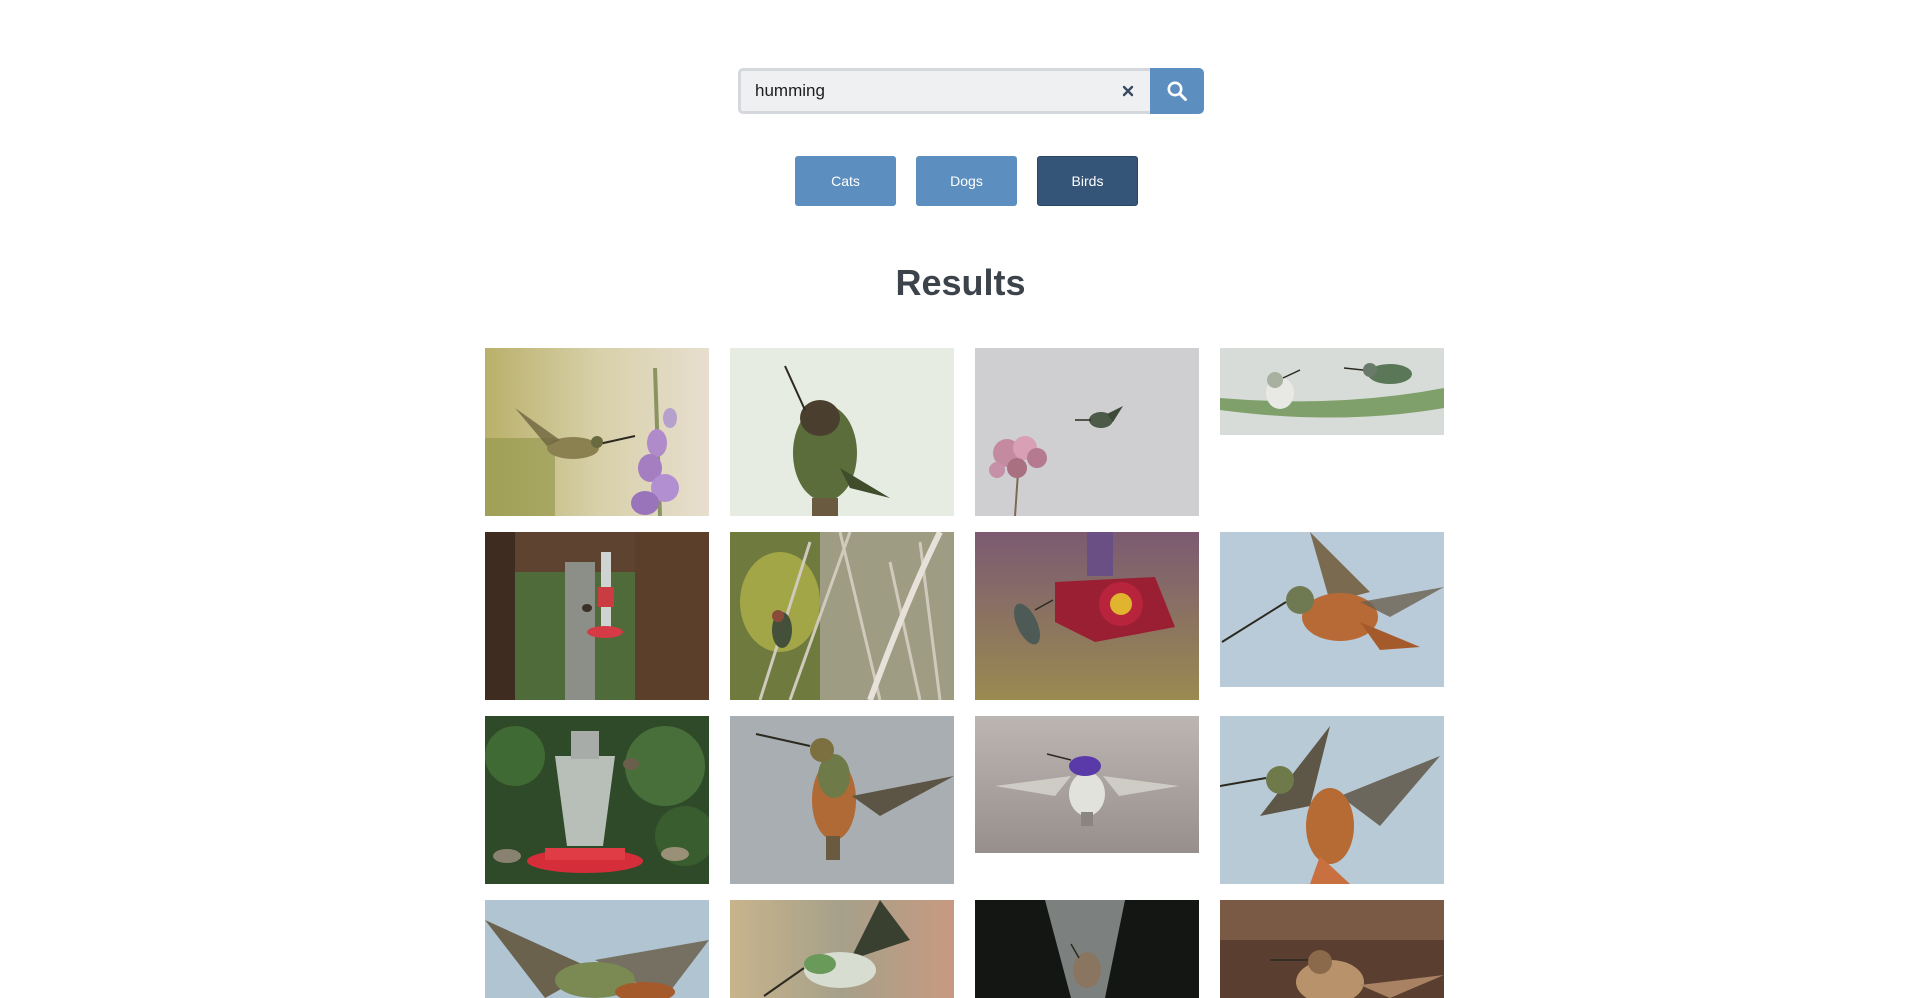 The height and width of the screenshot is (998, 1921). I want to click on category-button-cats: Cats, so click(845, 181).